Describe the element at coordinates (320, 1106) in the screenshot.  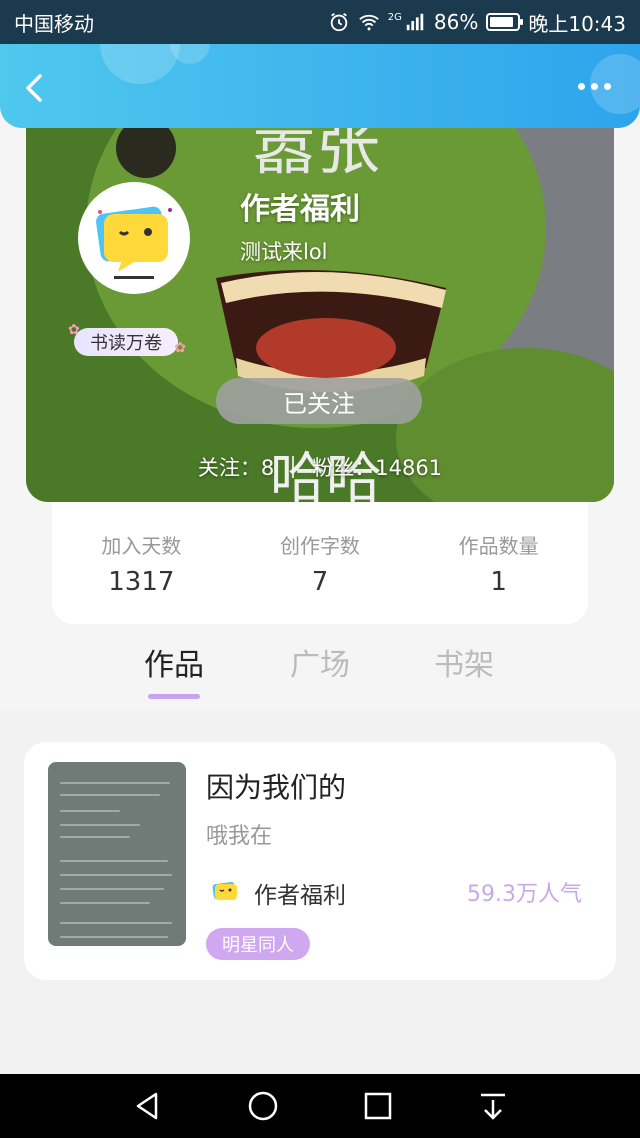
I see `system-nav-bar` at that location.